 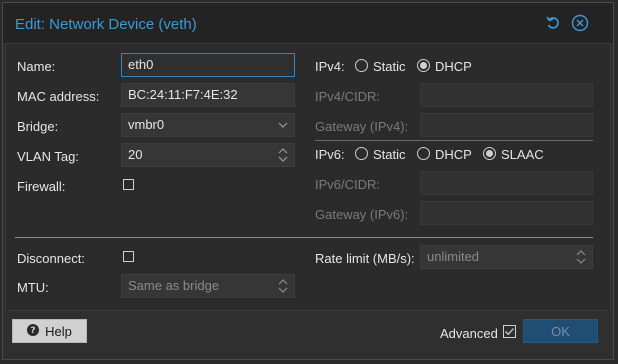 I want to click on ipv6-static-label: Static, so click(x=389, y=154).